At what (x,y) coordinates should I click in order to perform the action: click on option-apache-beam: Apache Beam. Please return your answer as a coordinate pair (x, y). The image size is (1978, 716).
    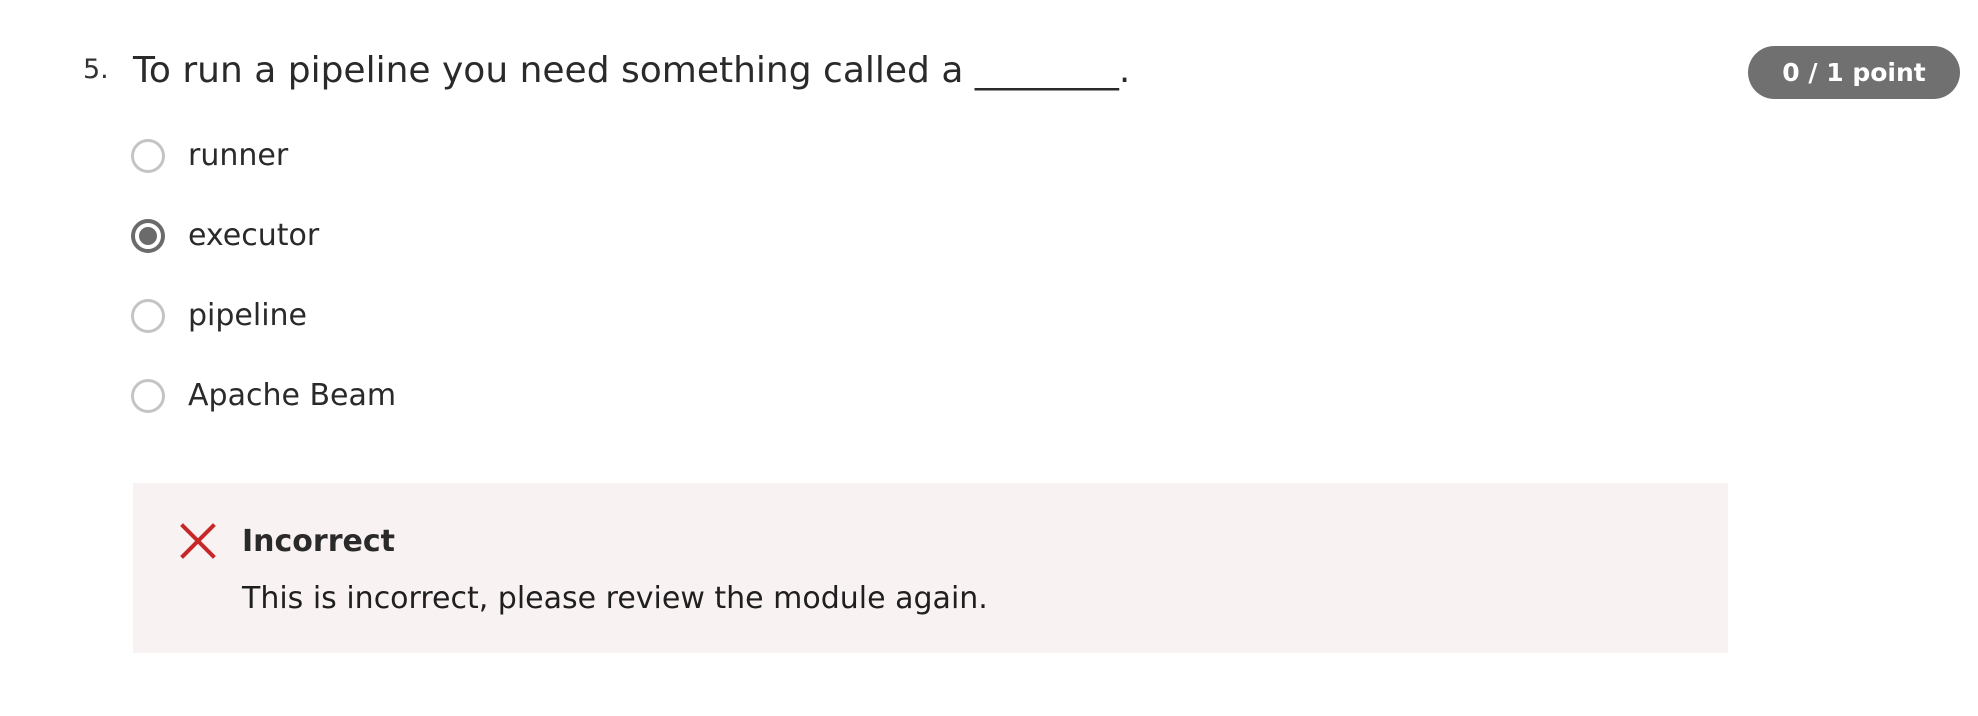
    Looking at the image, I should click on (263, 395).